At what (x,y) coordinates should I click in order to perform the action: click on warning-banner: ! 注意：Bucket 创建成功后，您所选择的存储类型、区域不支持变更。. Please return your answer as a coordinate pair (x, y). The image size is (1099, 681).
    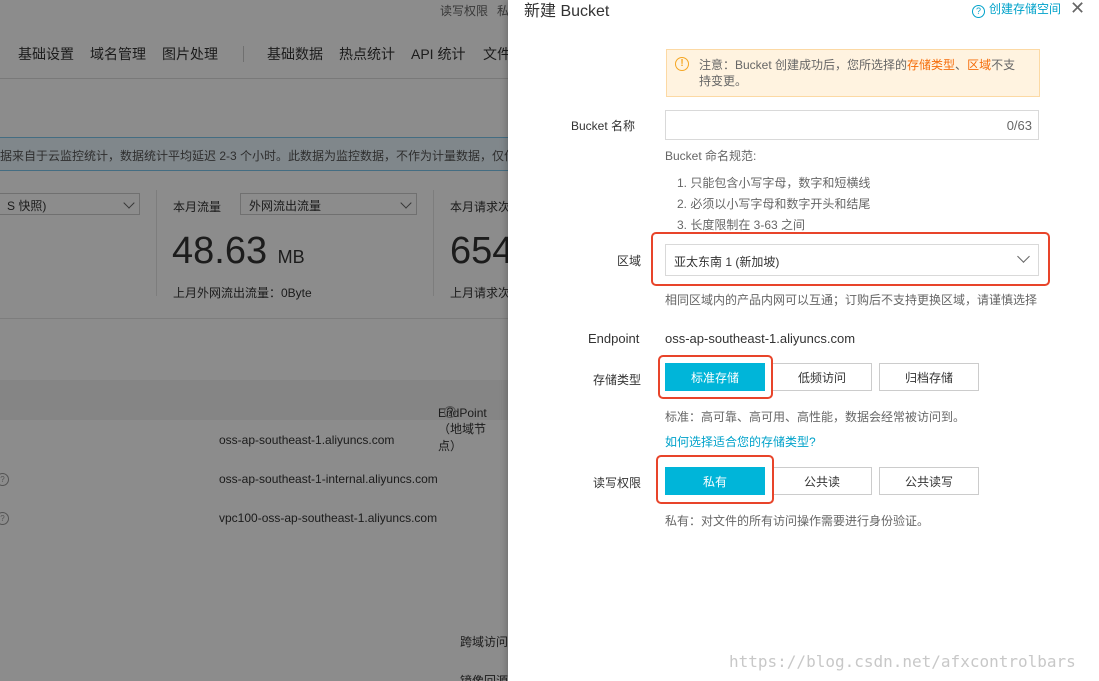
    Looking at the image, I should click on (853, 73).